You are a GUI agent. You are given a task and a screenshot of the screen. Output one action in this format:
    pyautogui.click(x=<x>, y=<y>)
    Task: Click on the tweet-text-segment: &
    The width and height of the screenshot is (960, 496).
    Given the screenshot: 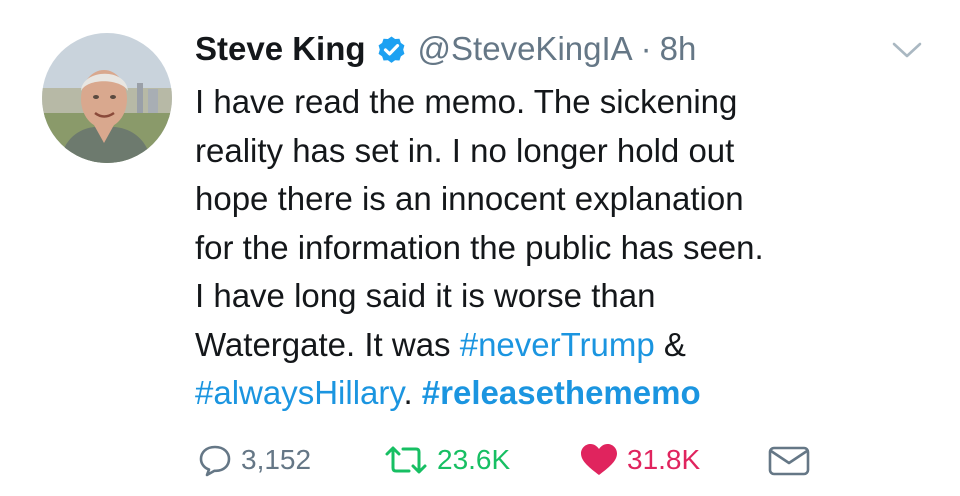 What is the action you would take?
    pyautogui.click(x=670, y=344)
    